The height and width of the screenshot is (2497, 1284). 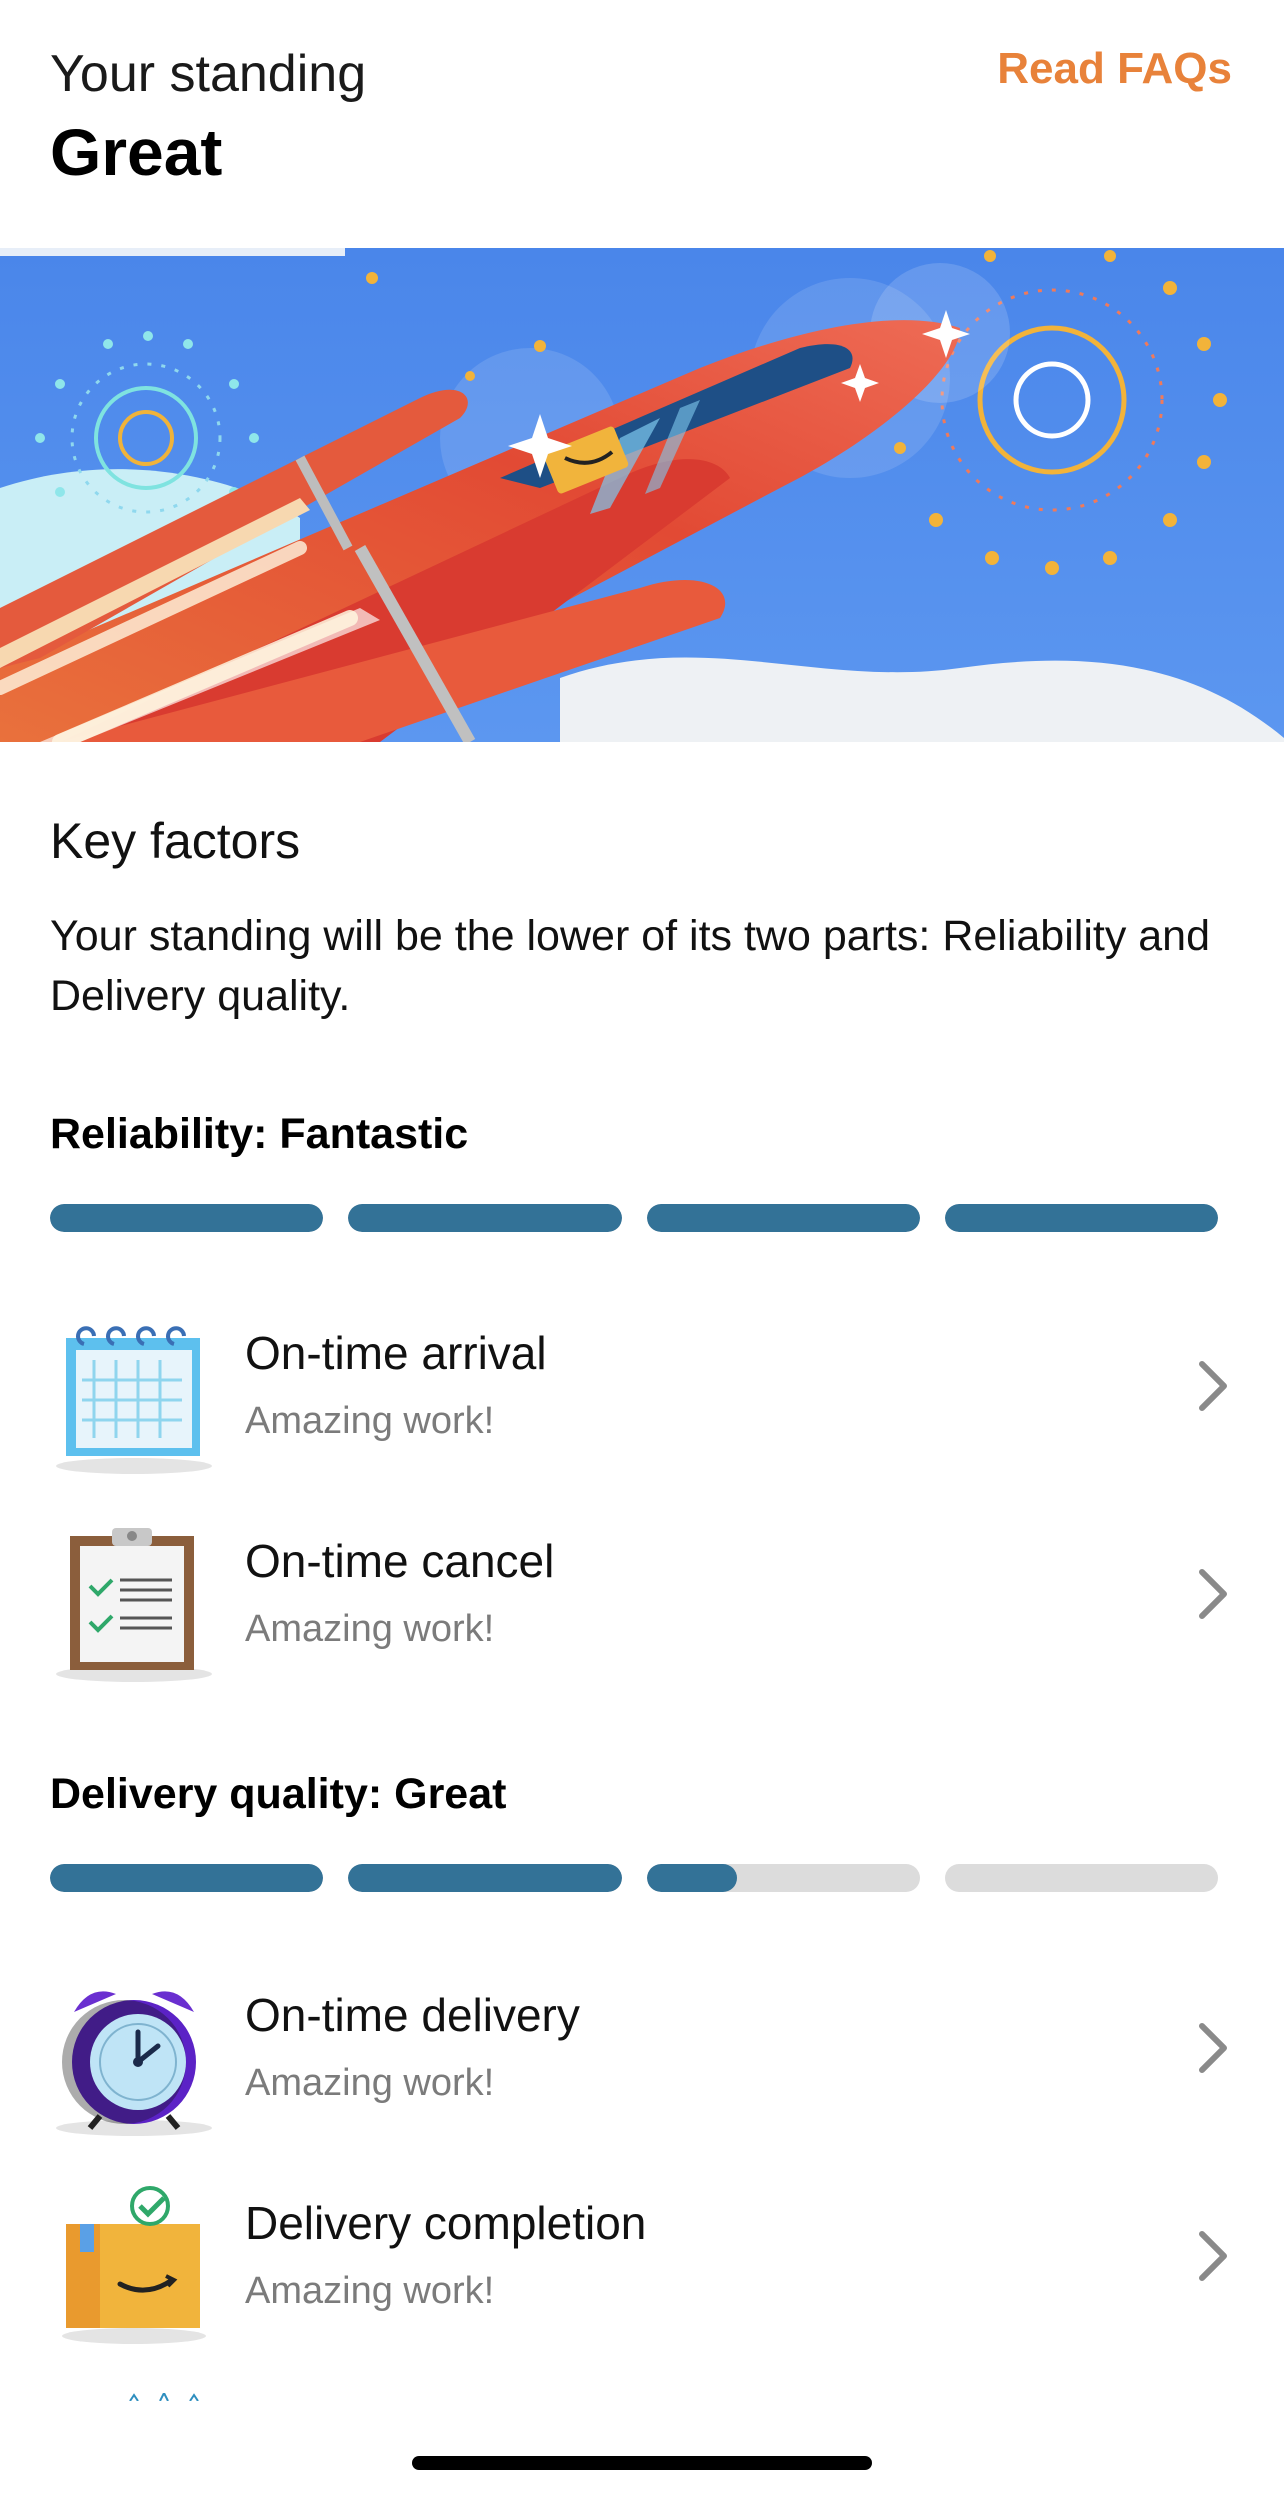 I want to click on metric-row-delivery-completion: Delivery completion Amazing work!, so click(x=642, y=2261).